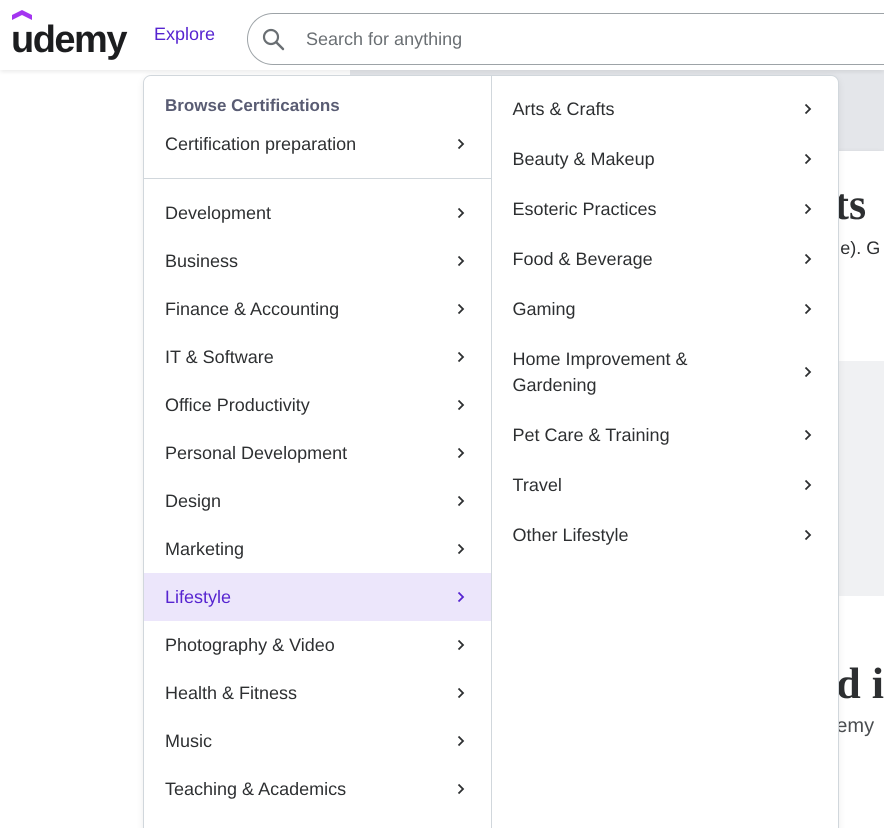 The height and width of the screenshot is (828, 884). What do you see at coordinates (185, 34) in the screenshot?
I see `explore-link: Explore` at bounding box center [185, 34].